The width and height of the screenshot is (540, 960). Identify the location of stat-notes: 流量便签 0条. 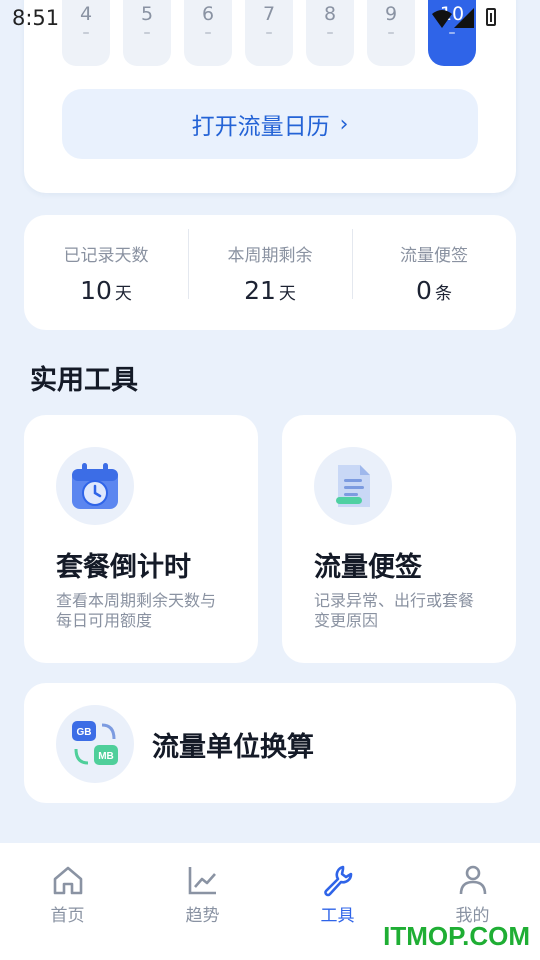
(434, 266).